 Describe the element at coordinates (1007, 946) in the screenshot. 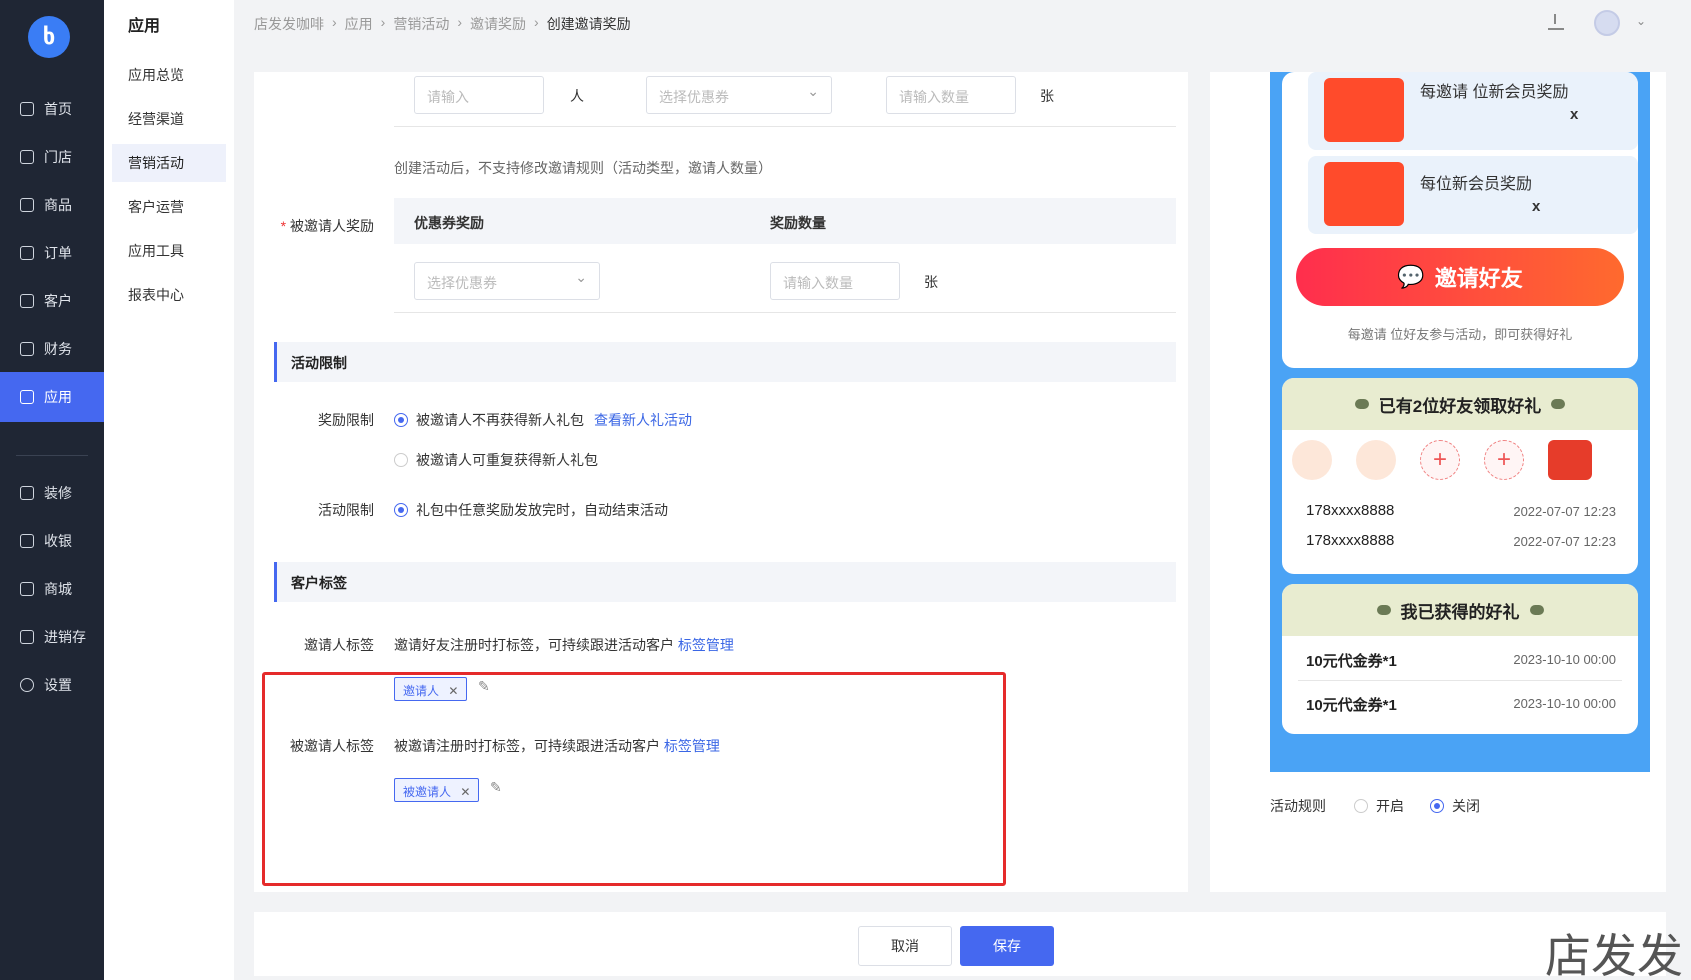

I see `save-button: 保存` at that location.